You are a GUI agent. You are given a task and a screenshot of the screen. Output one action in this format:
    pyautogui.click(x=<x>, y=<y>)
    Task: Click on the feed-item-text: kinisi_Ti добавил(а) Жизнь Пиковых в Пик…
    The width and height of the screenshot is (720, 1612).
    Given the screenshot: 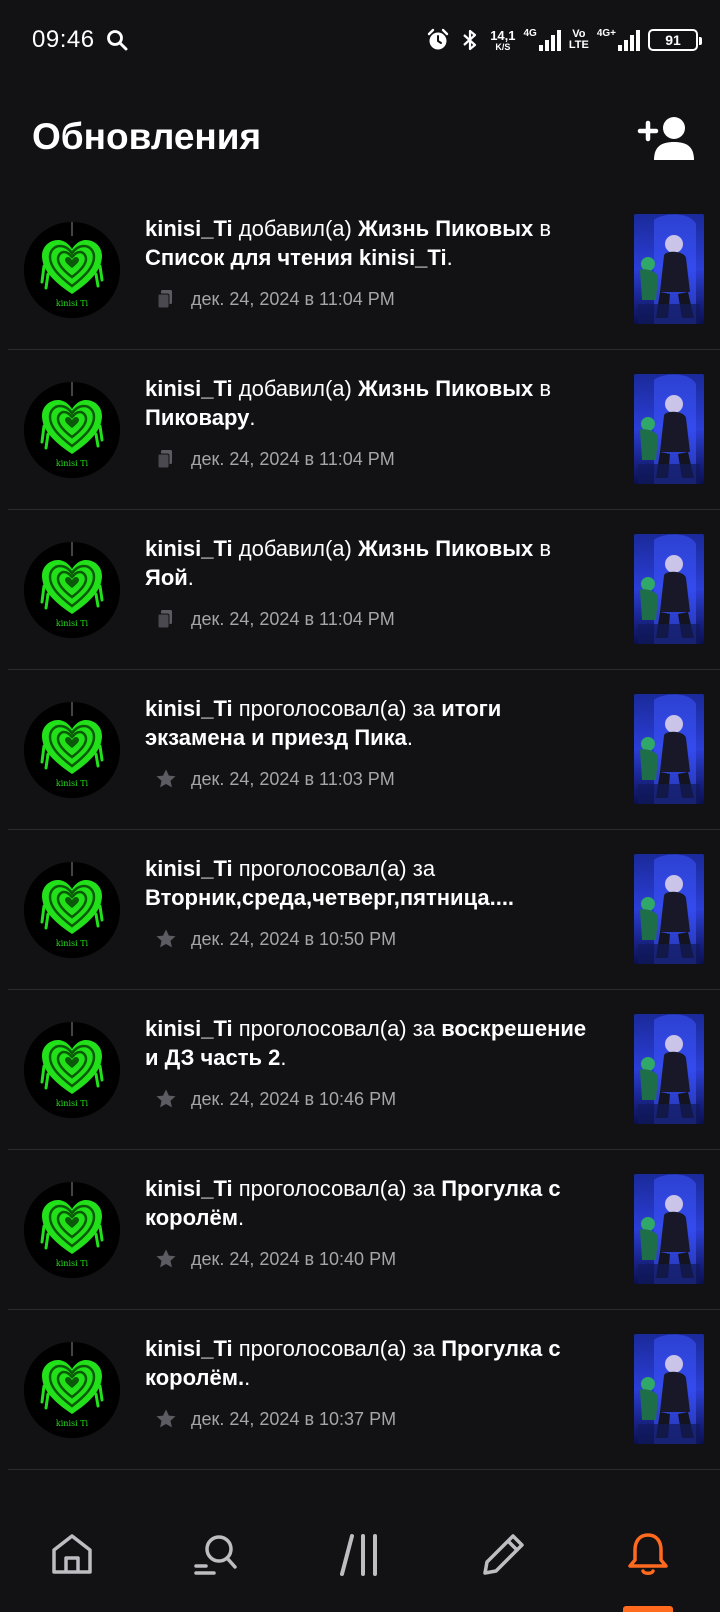 What is the action you would take?
    pyautogui.click(x=375, y=403)
    